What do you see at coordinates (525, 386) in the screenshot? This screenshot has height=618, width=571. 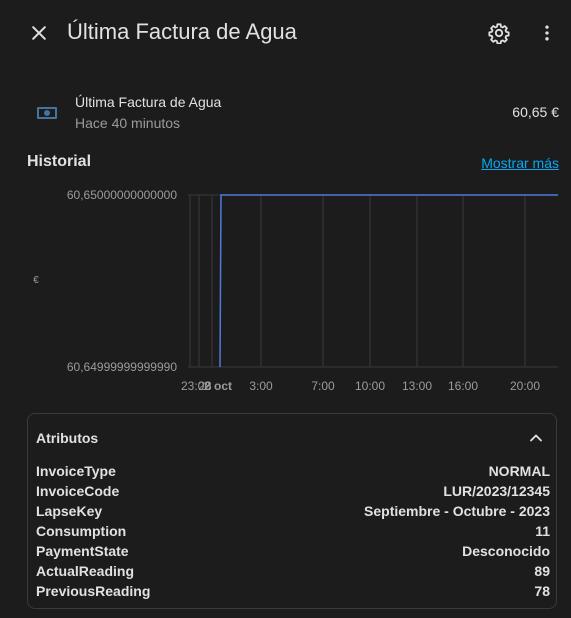 I see `x-tick-label: 20:00` at bounding box center [525, 386].